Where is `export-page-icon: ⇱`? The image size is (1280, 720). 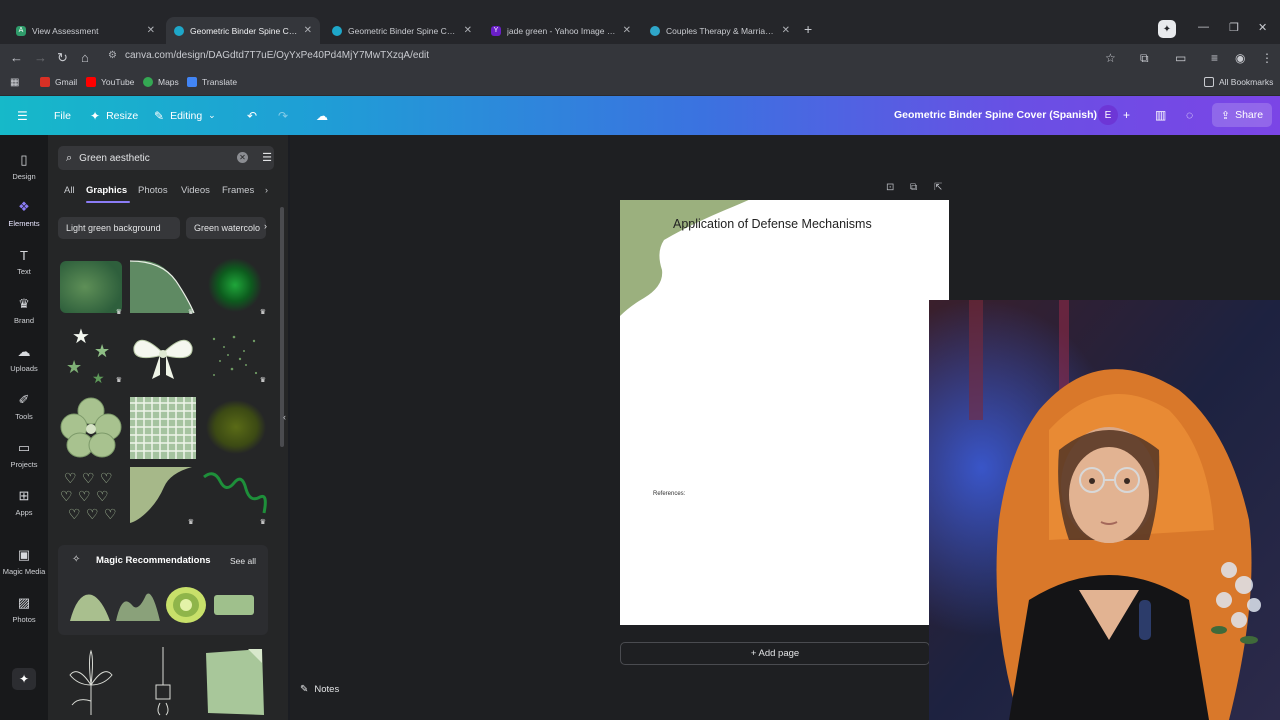 export-page-icon: ⇱ is located at coordinates (938, 187).